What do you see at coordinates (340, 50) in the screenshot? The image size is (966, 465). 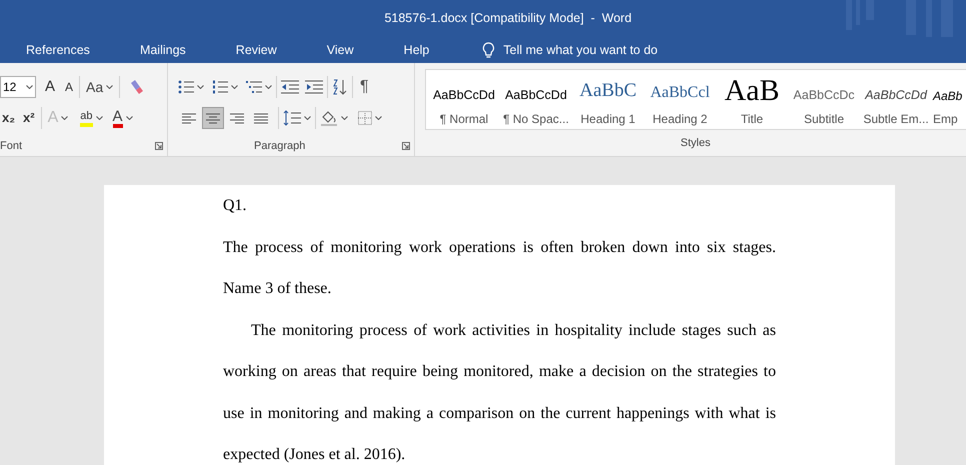 I see `ribbon-tab: View` at bounding box center [340, 50].